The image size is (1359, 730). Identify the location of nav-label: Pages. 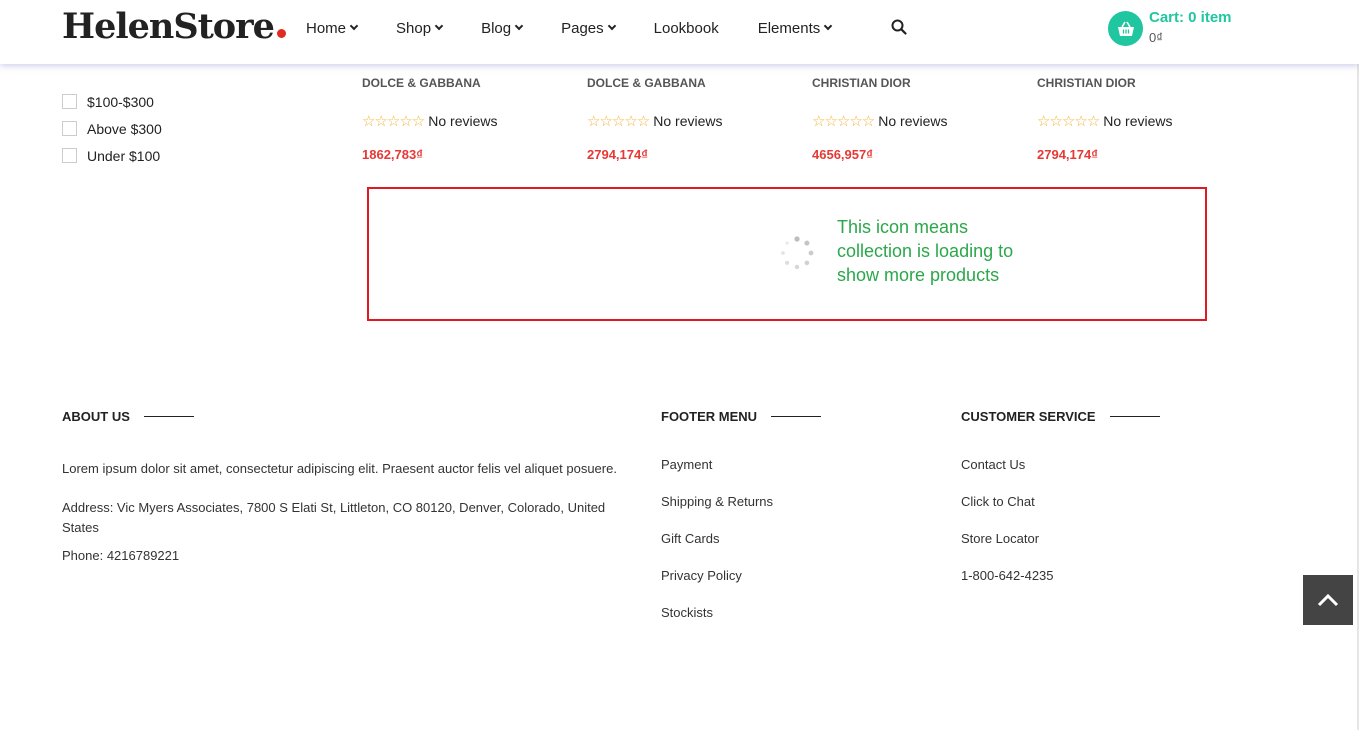
(582, 28).